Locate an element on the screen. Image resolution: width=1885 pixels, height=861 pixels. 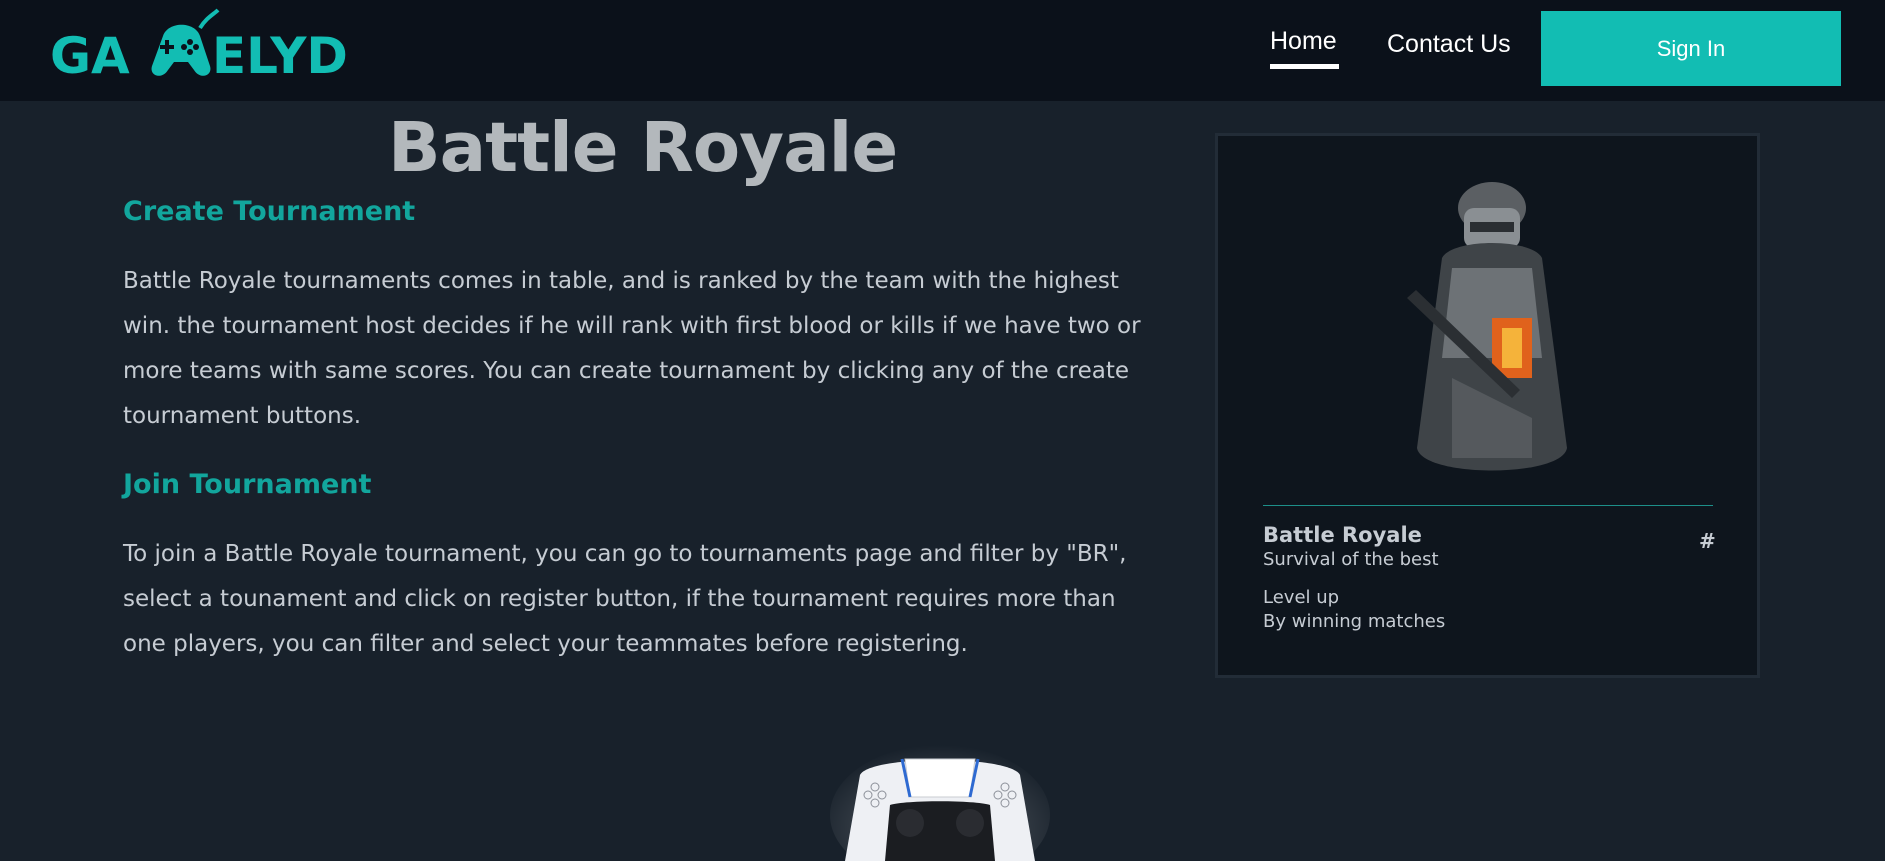
nav-home-link: Home is located at coordinates (1303, 41).